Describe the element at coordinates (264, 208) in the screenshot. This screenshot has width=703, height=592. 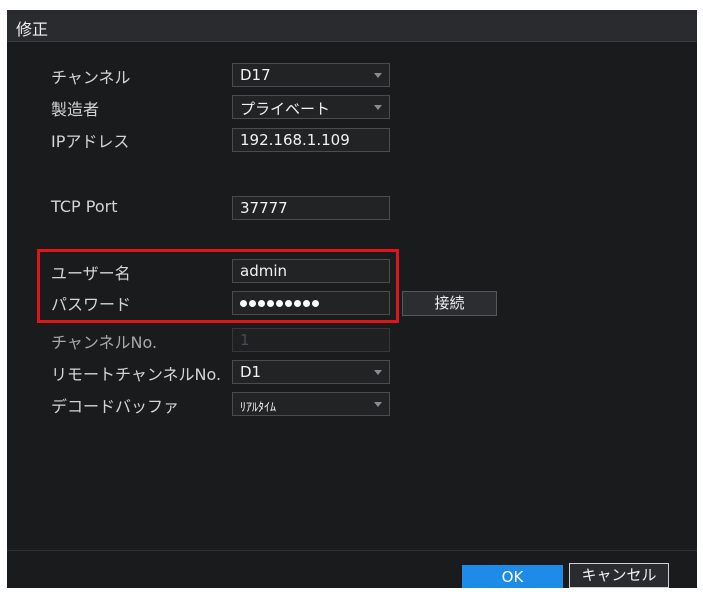
I see `tcp-port-value: 37777` at that location.